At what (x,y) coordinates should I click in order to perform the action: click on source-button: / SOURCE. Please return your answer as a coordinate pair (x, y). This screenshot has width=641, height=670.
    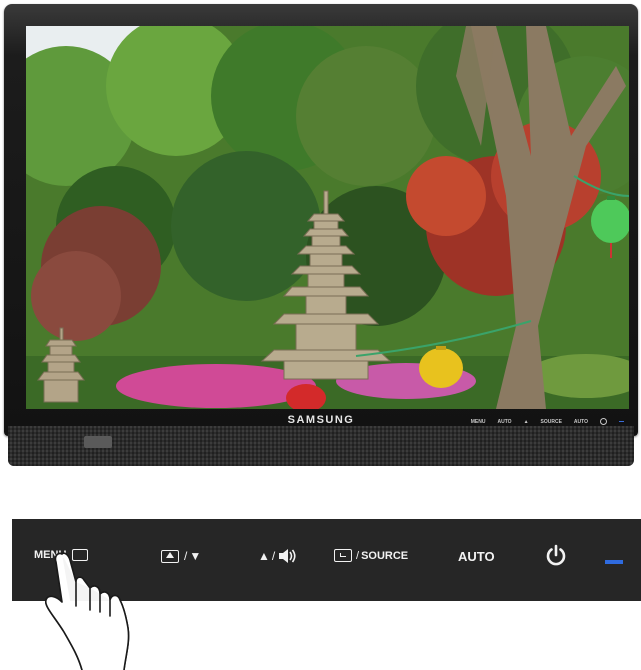
    Looking at the image, I should click on (371, 555).